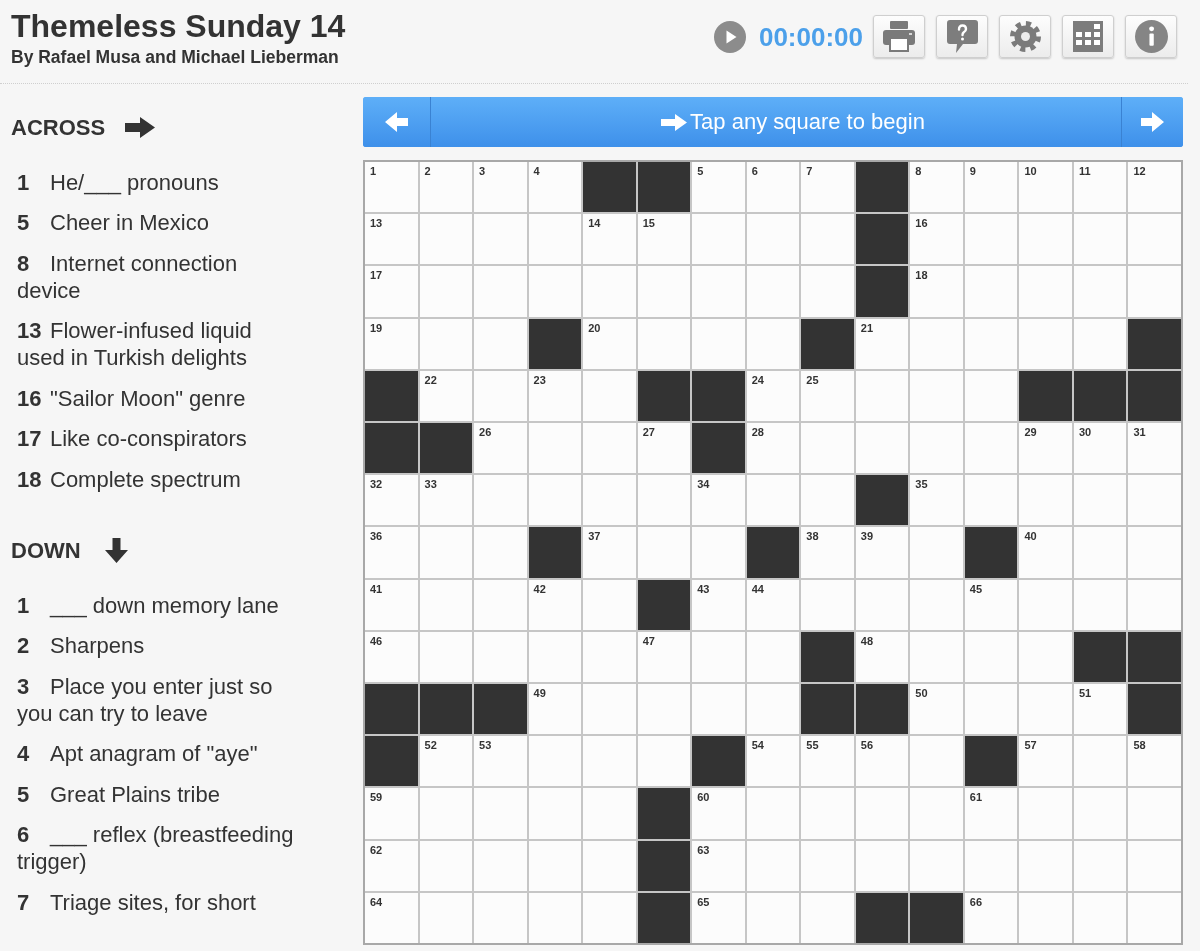  I want to click on grid-square: 50, so click(936, 709).